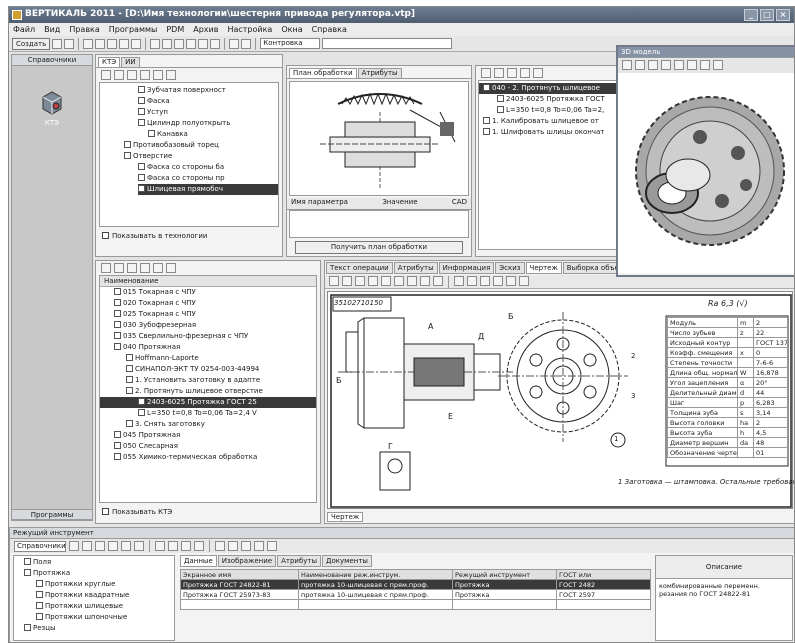  Describe the element at coordinates (538, 73) in the screenshot. I see `move-icon` at that location.